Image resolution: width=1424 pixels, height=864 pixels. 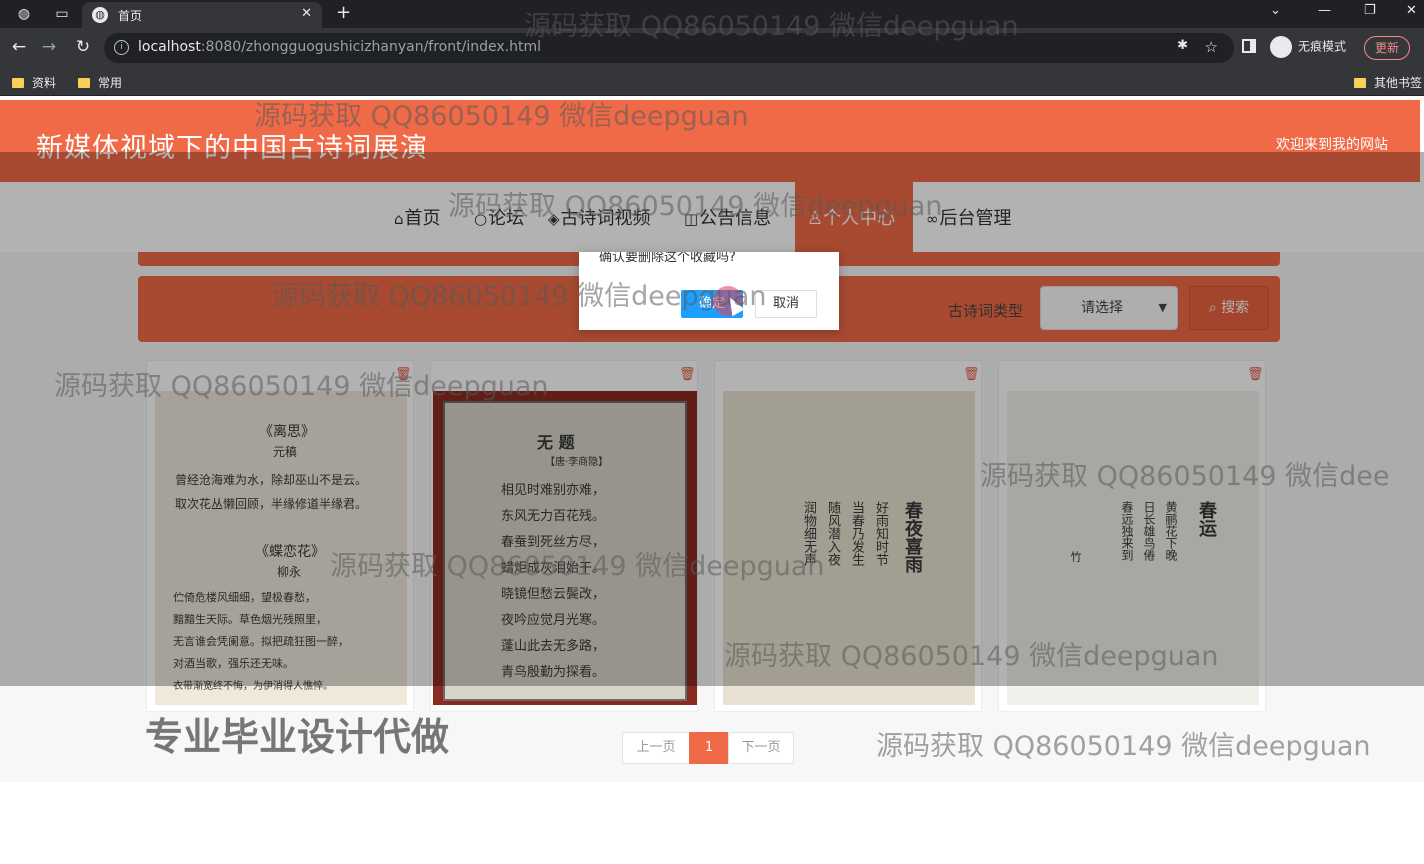 I want to click on prev-page-button: 上一页, so click(x=656, y=748).